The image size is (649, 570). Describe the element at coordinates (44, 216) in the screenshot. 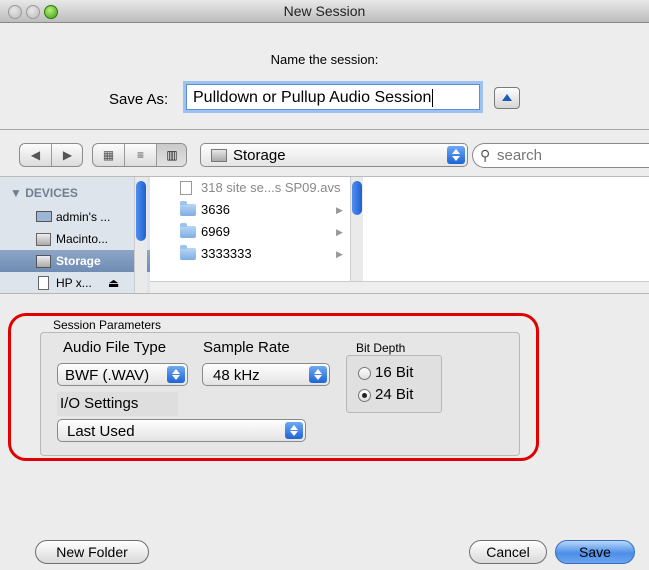

I see `computer-icon` at that location.